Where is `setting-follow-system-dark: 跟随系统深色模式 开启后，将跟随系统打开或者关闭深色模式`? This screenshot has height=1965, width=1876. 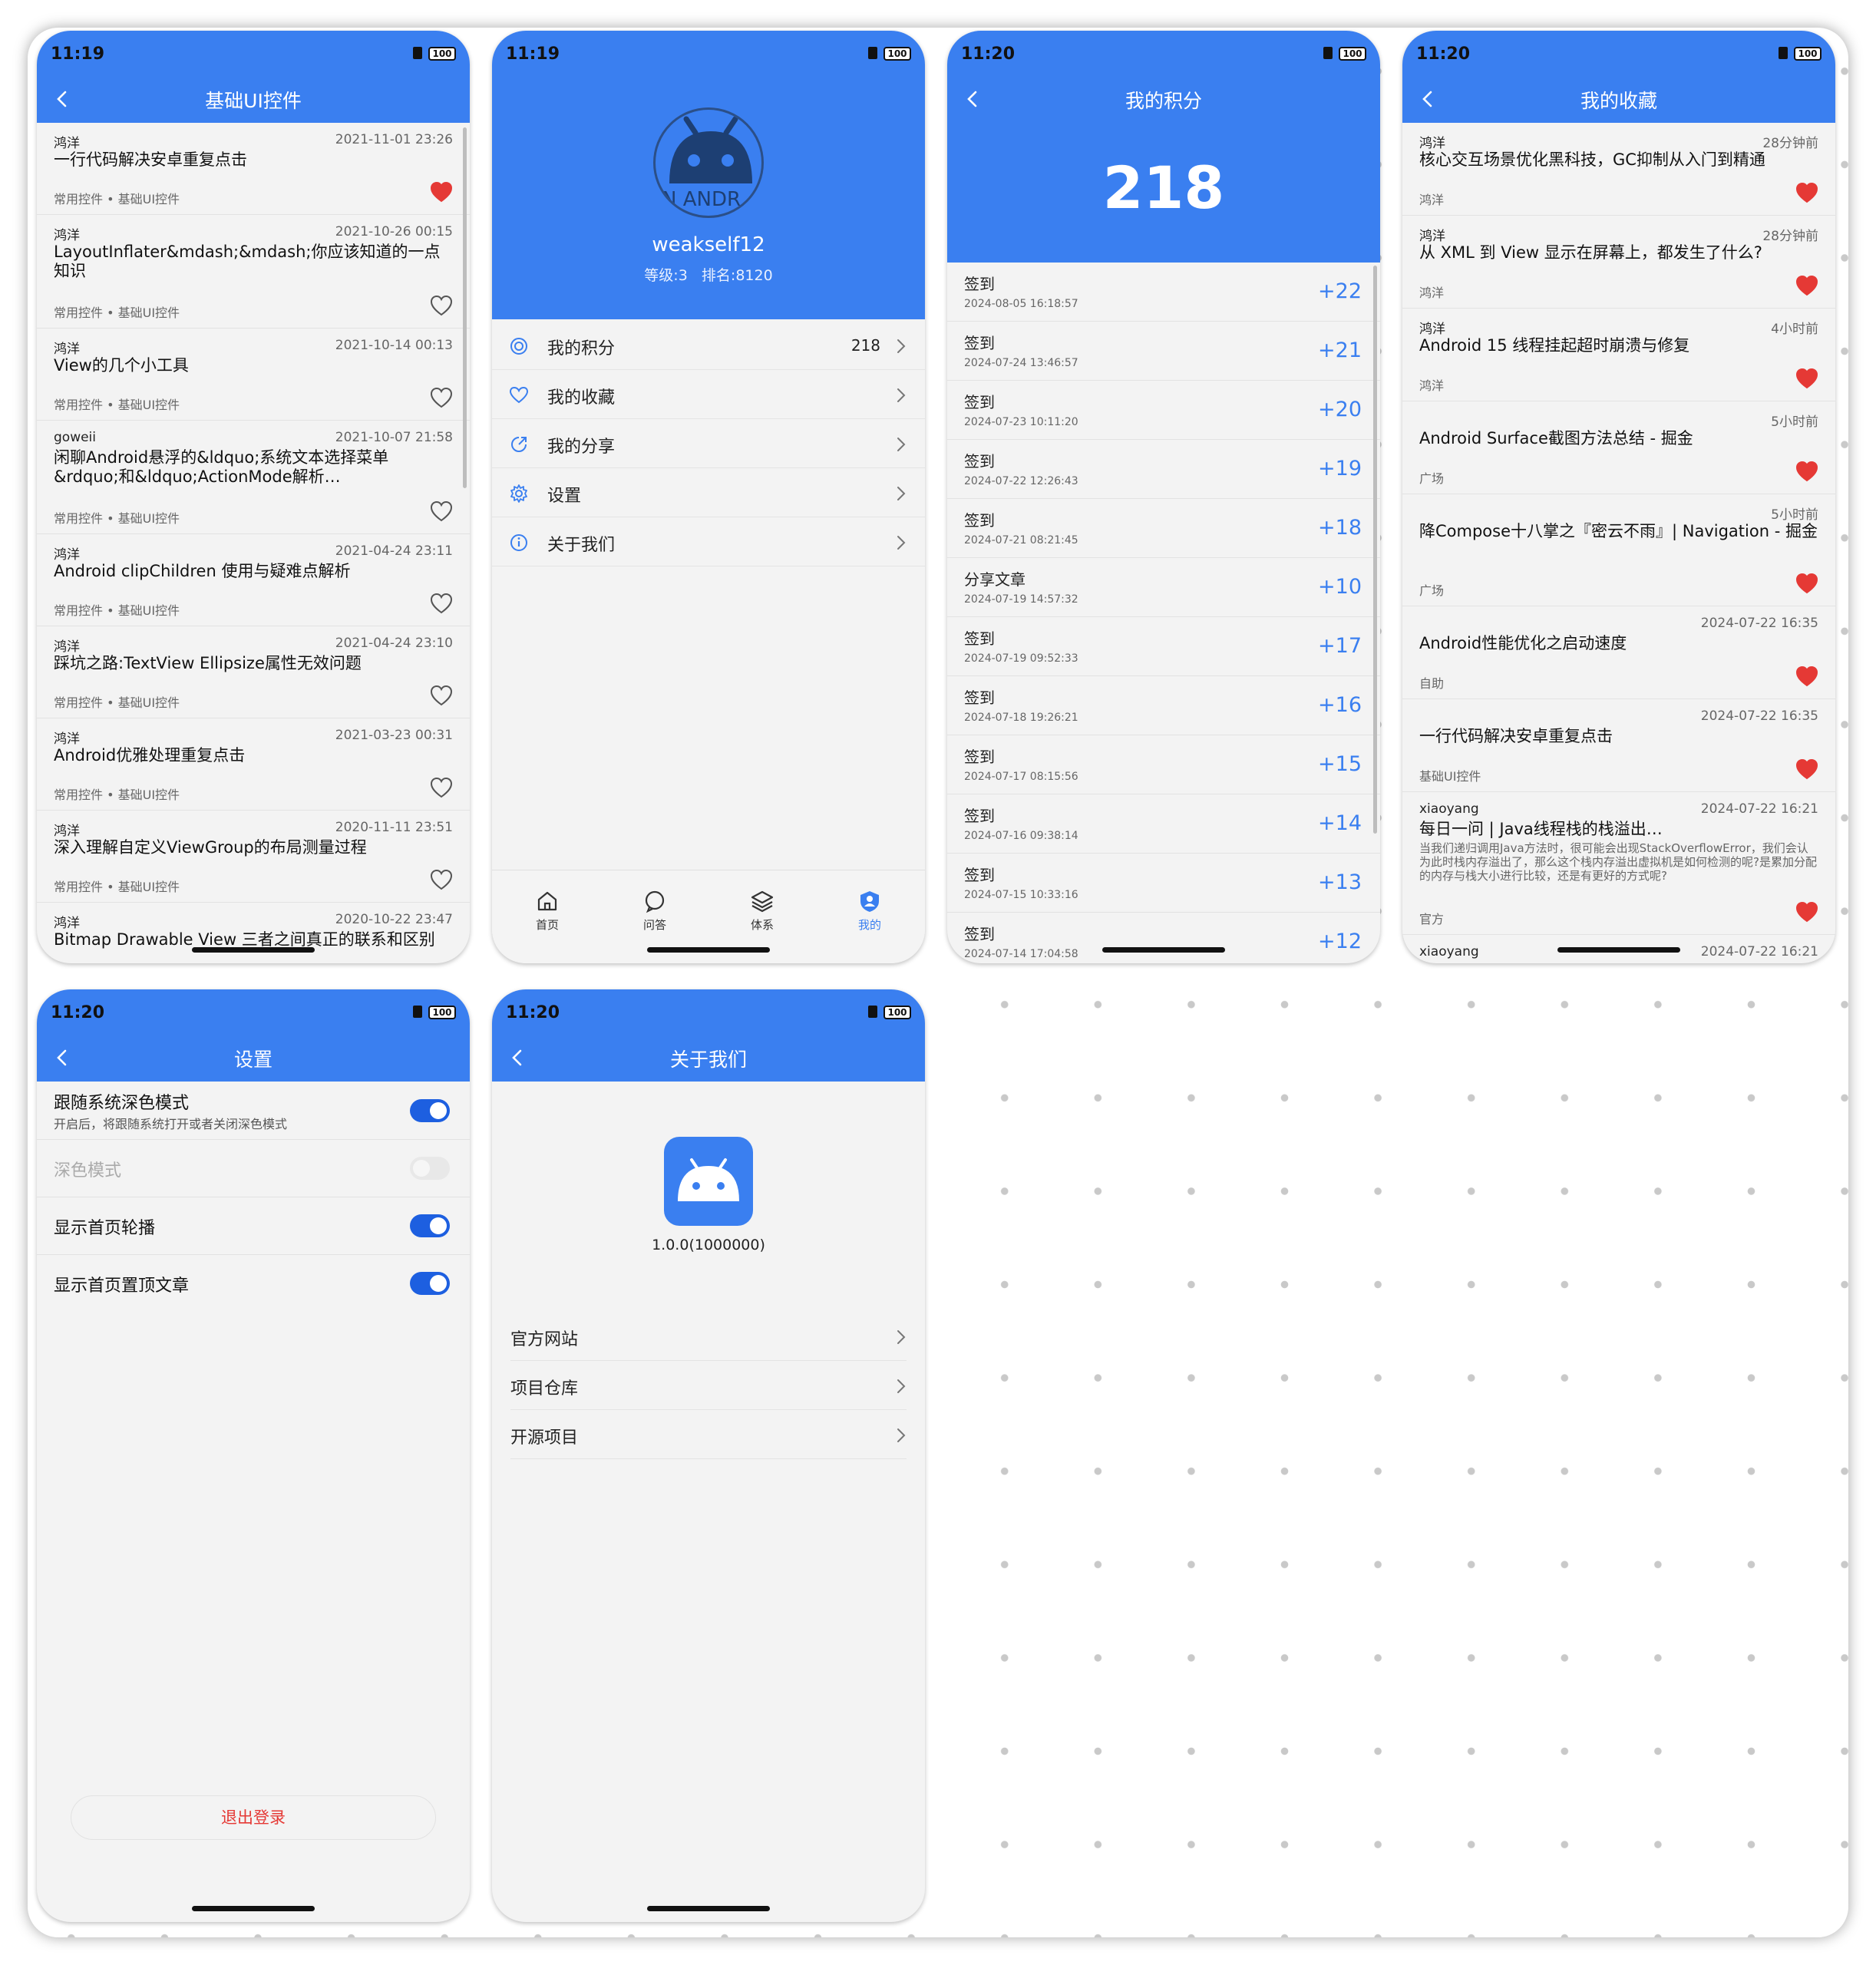
setting-follow-system-dark: 跟随系统深色模式 开启后，将跟随系统打开或者关闭深色模式 is located at coordinates (253, 1111).